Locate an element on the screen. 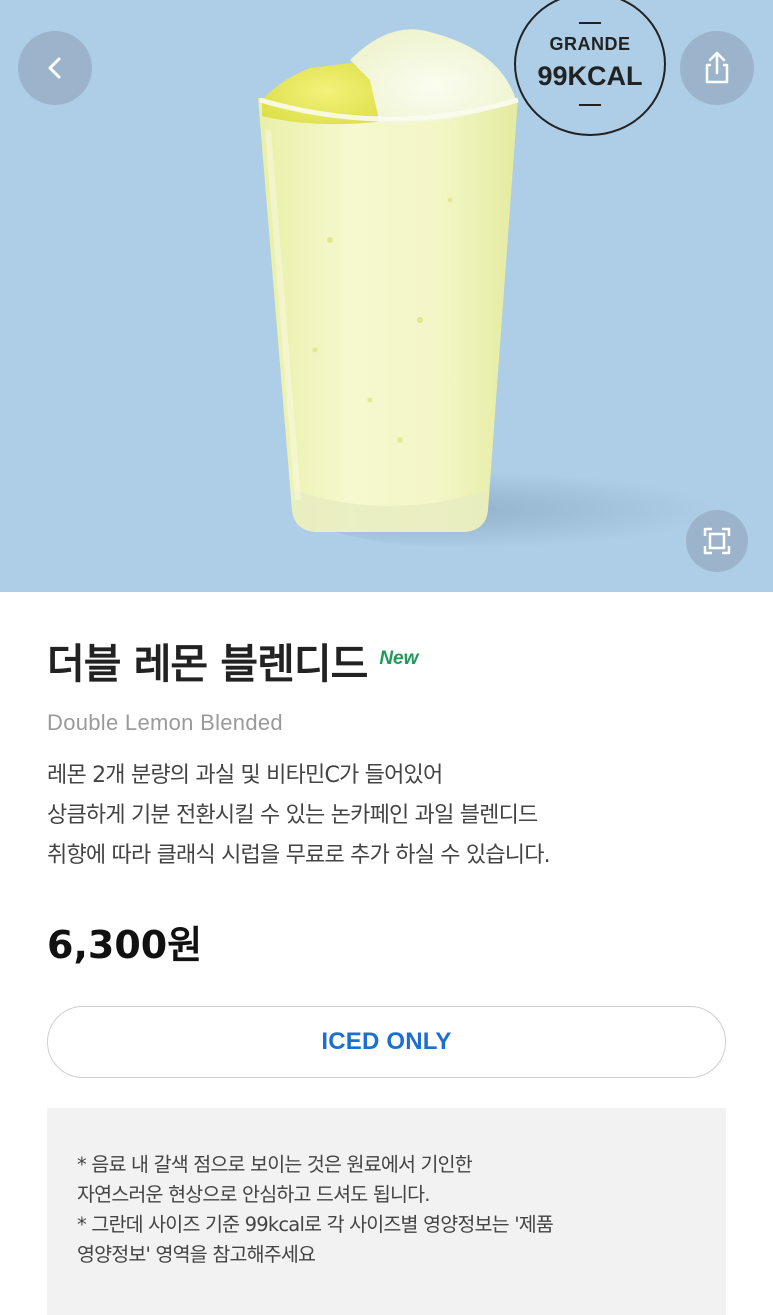 Image resolution: width=773 pixels, height=1315 pixels. notice-line: * 그란데 사이즈 기준 99kcal로 각 사이즈별 영양정보는 '제품 is located at coordinates (315, 1224).